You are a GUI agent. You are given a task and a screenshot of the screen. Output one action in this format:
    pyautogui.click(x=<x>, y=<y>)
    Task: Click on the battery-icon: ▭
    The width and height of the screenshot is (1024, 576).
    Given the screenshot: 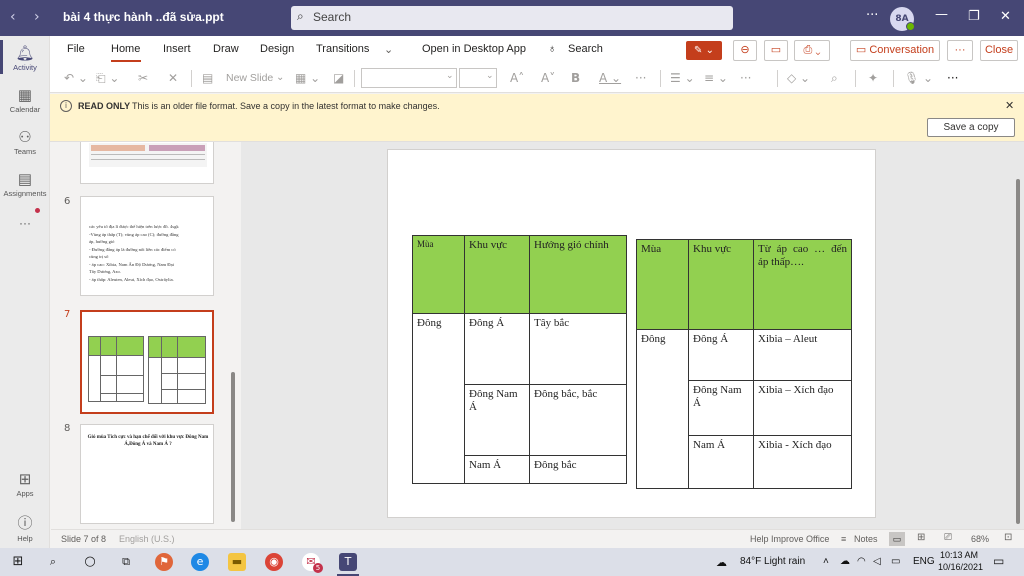 What is the action you would take?
    pyautogui.click(x=895, y=561)
    